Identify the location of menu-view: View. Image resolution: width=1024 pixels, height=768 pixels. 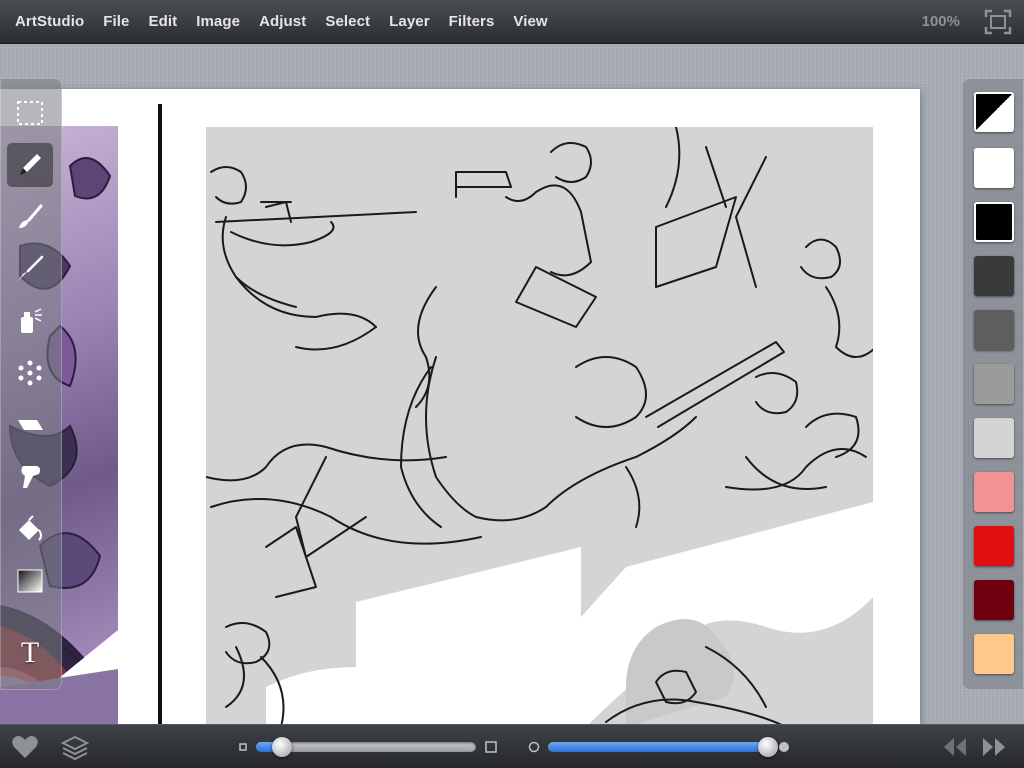
(530, 21).